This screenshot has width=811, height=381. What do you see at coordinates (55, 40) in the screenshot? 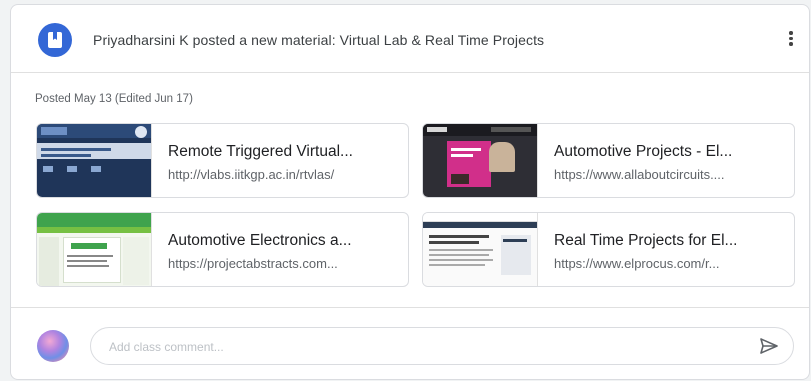
I see `material-icon` at bounding box center [55, 40].